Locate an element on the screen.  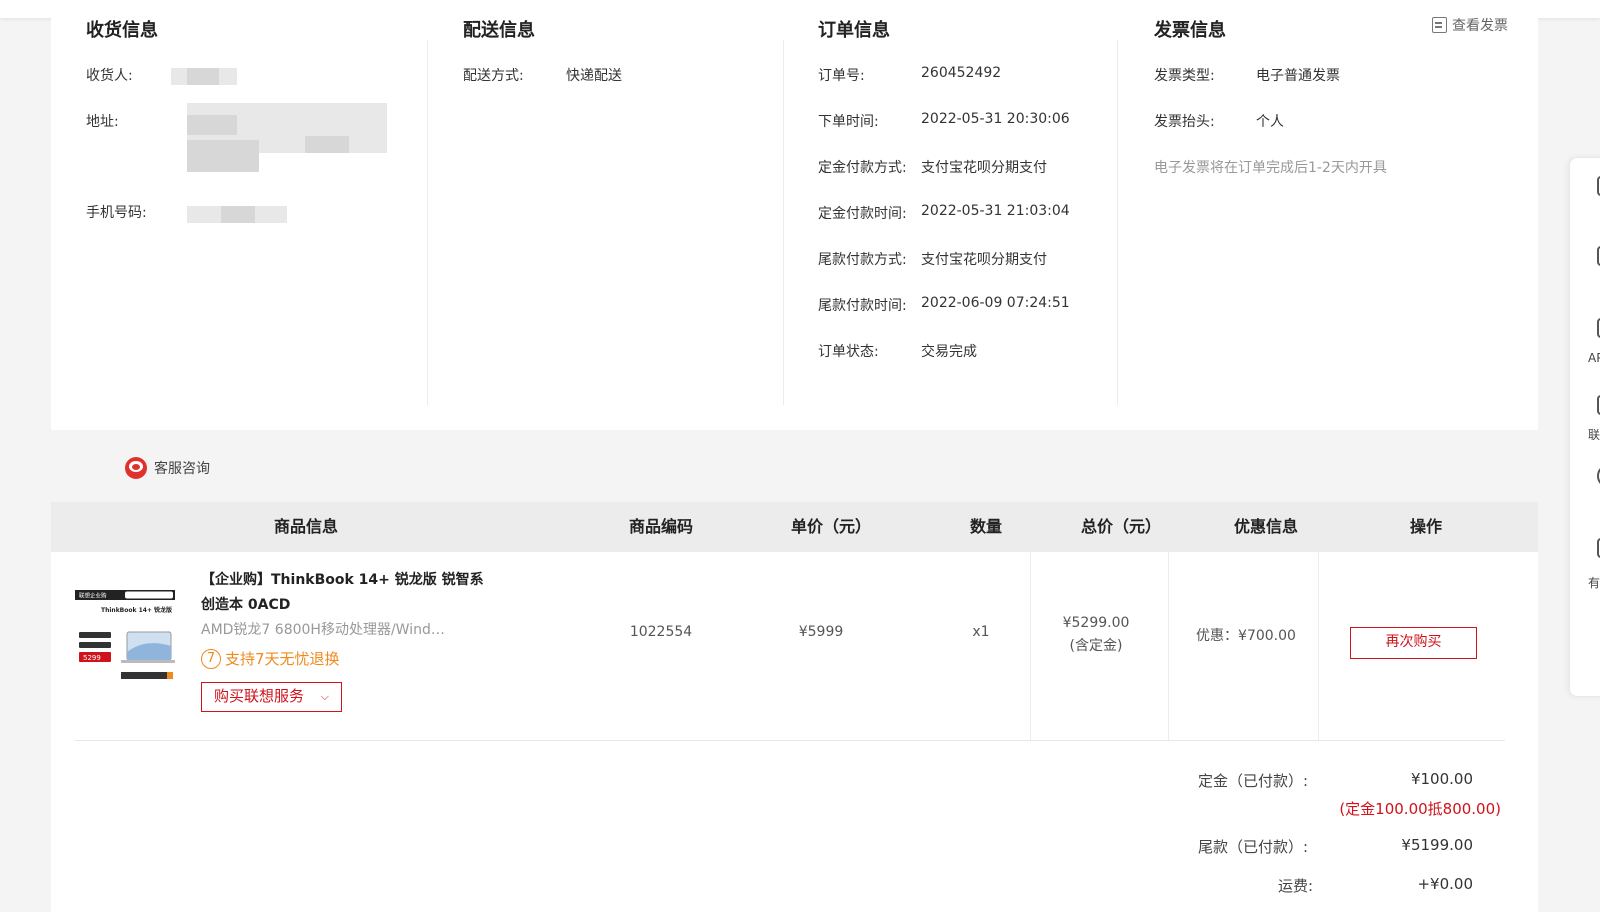
header-unit-price: 单价（元） is located at coordinates (830, 526).